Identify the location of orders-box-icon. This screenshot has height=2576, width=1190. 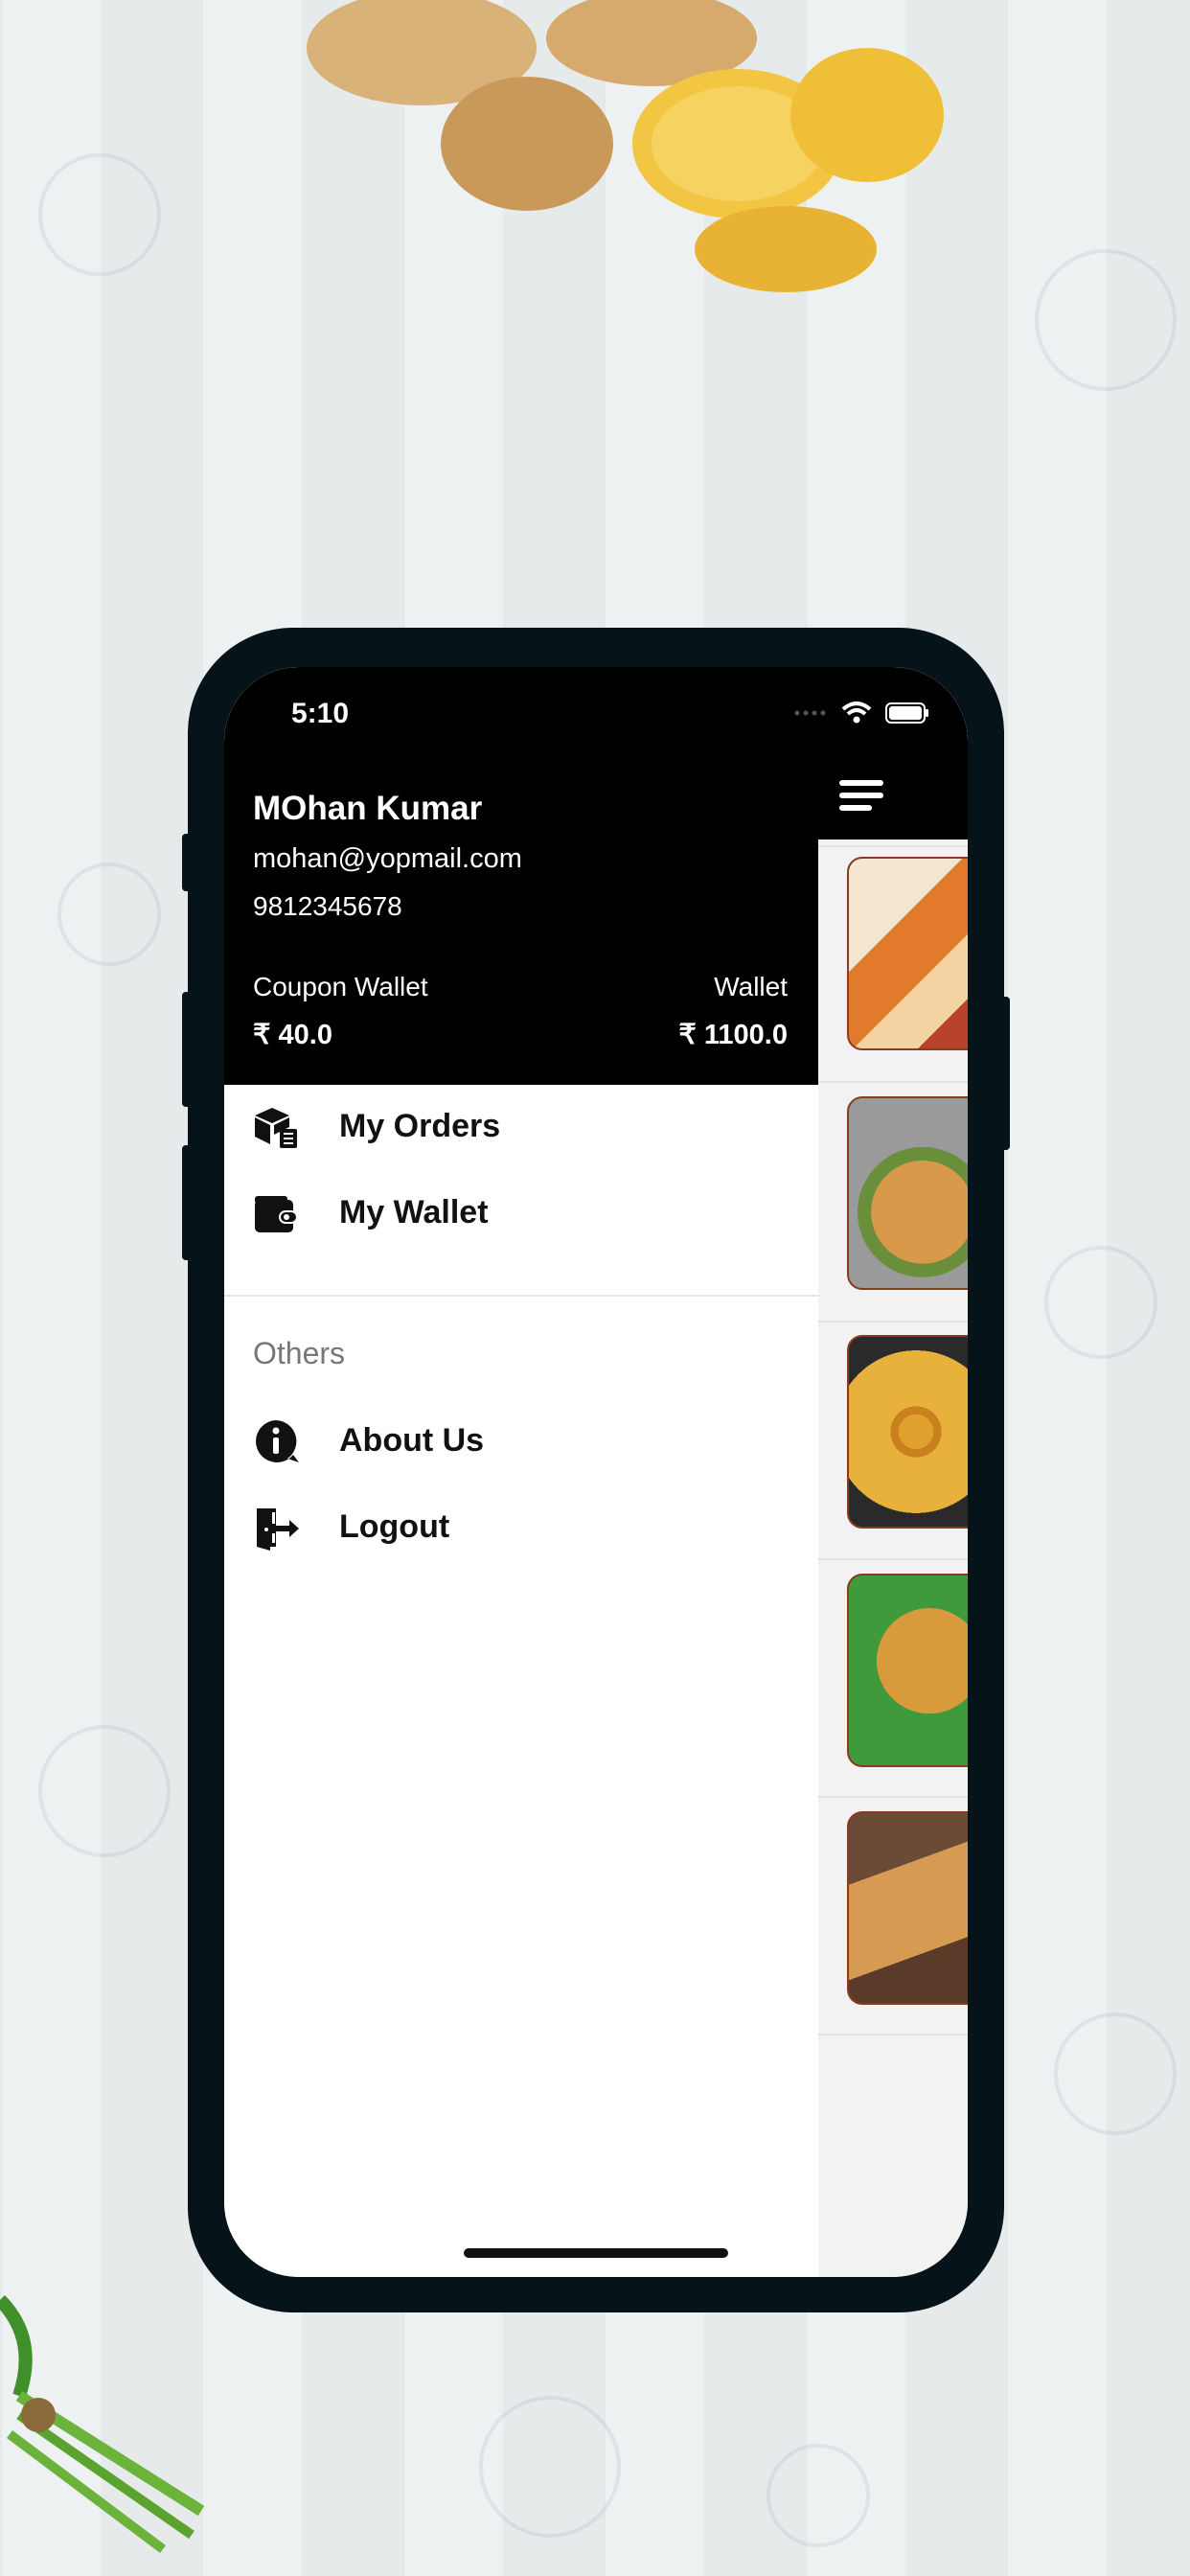
(276, 1128).